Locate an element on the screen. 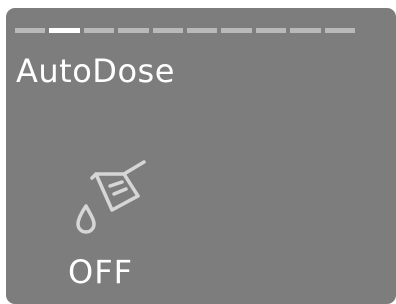  autodose-status: OFF is located at coordinates (100, 272).